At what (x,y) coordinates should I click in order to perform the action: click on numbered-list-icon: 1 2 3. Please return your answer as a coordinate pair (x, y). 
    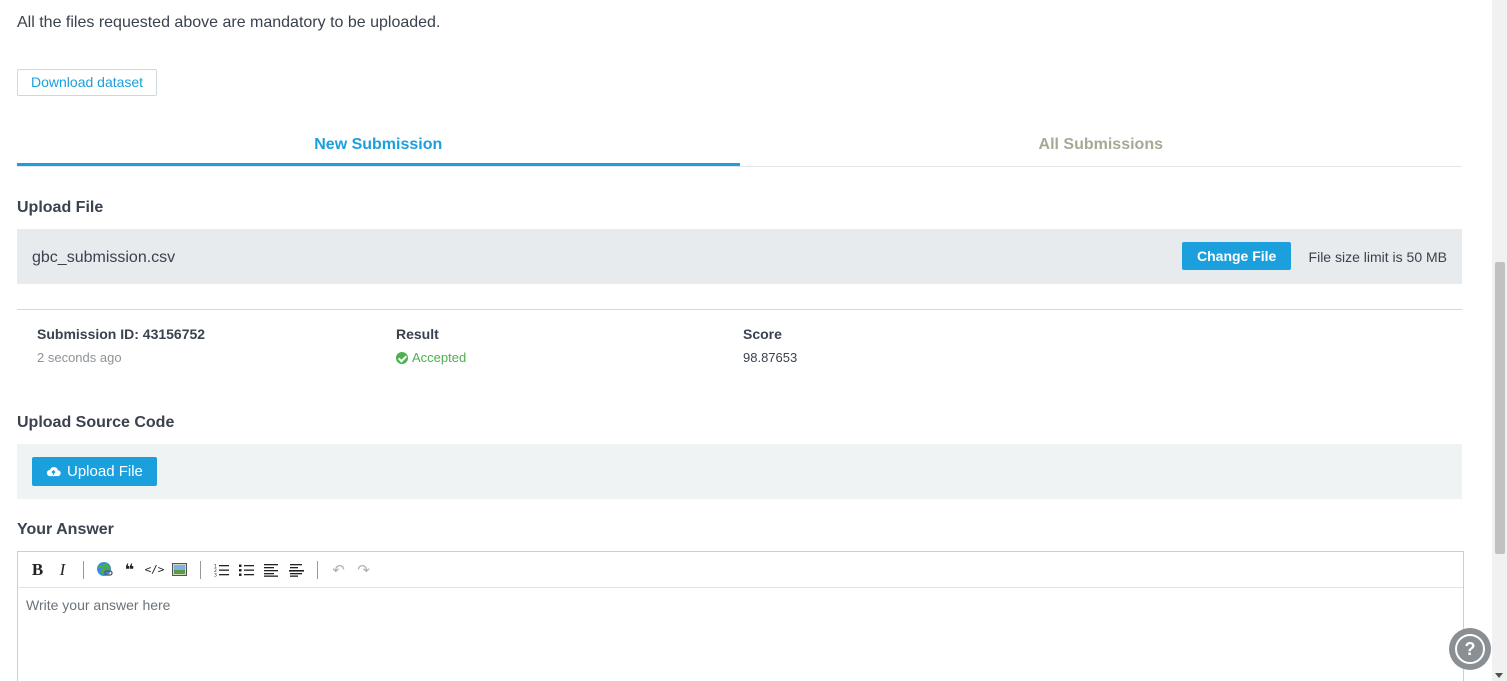
    Looking at the image, I should click on (221, 570).